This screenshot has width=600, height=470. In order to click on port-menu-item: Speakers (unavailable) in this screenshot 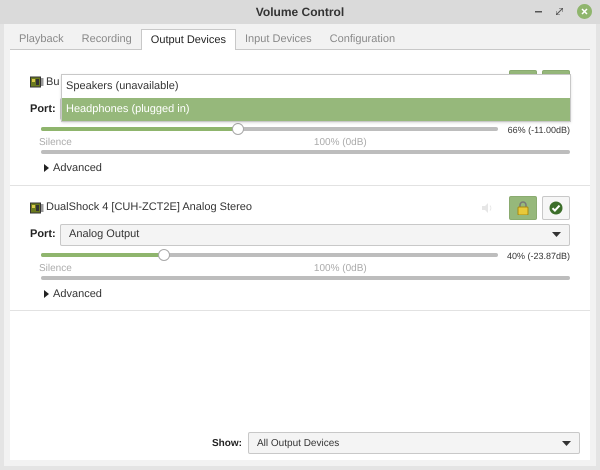, I will do `click(316, 86)`.